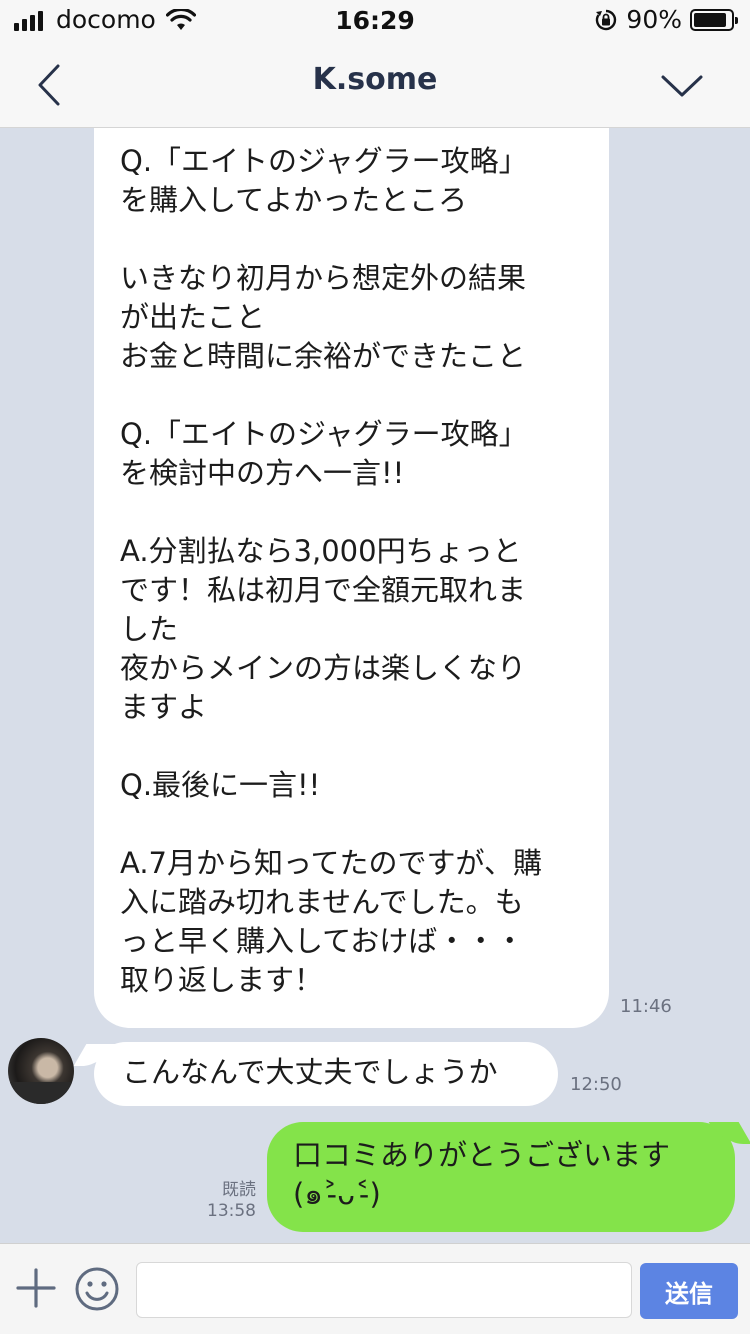  I want to click on outgoing-message-line: 口コミありがとうございます, so click(482, 1155).